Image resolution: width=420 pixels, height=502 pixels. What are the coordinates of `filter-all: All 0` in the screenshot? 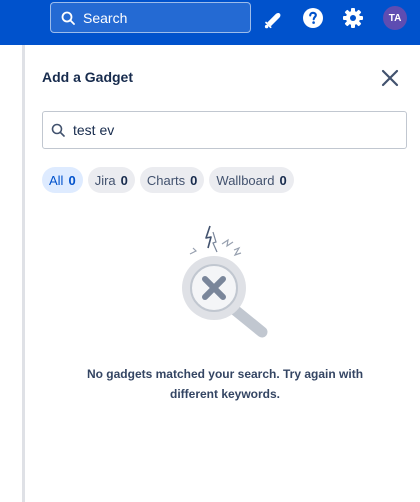 It's located at (62, 180).